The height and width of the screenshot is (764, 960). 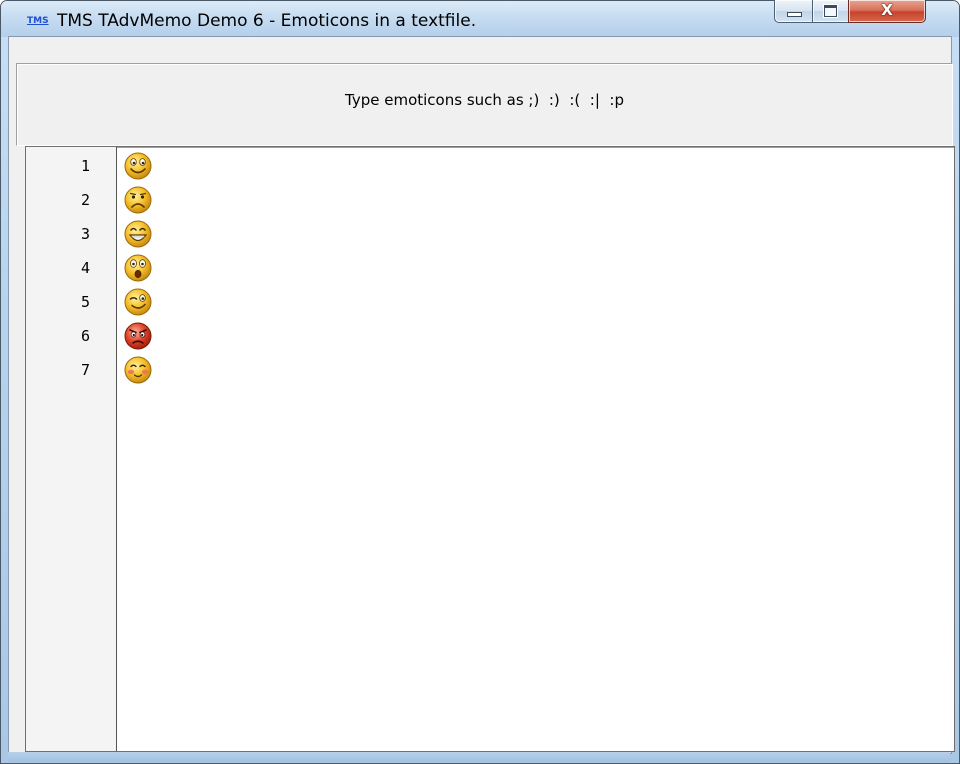 I want to click on instruction-label: Type emoticons such as ;) :) :( :| :p, so click(x=484, y=100).